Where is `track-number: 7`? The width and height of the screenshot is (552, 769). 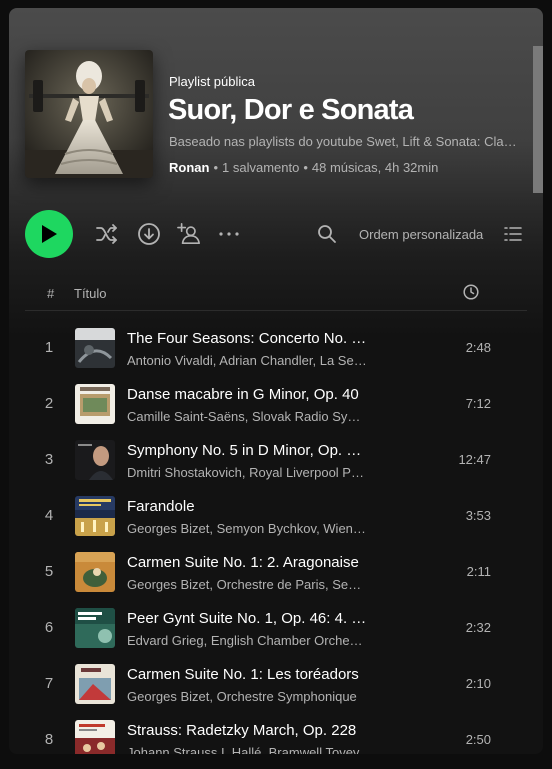 track-number: 7 is located at coordinates (49, 683).